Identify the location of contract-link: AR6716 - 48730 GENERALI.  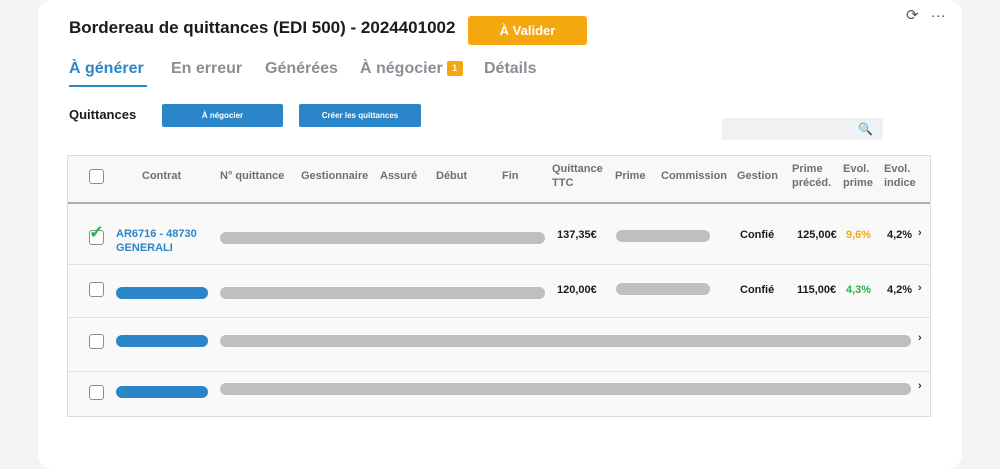
(156, 241).